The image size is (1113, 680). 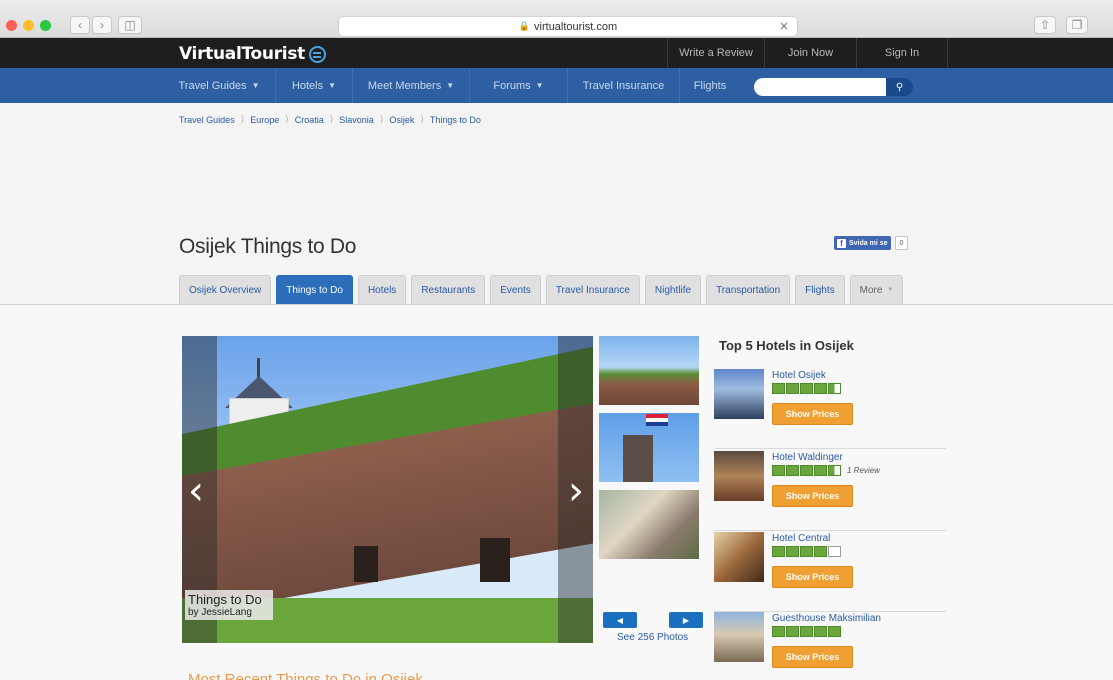 What do you see at coordinates (715, 53) in the screenshot?
I see `write-review-link: Write a Review` at bounding box center [715, 53].